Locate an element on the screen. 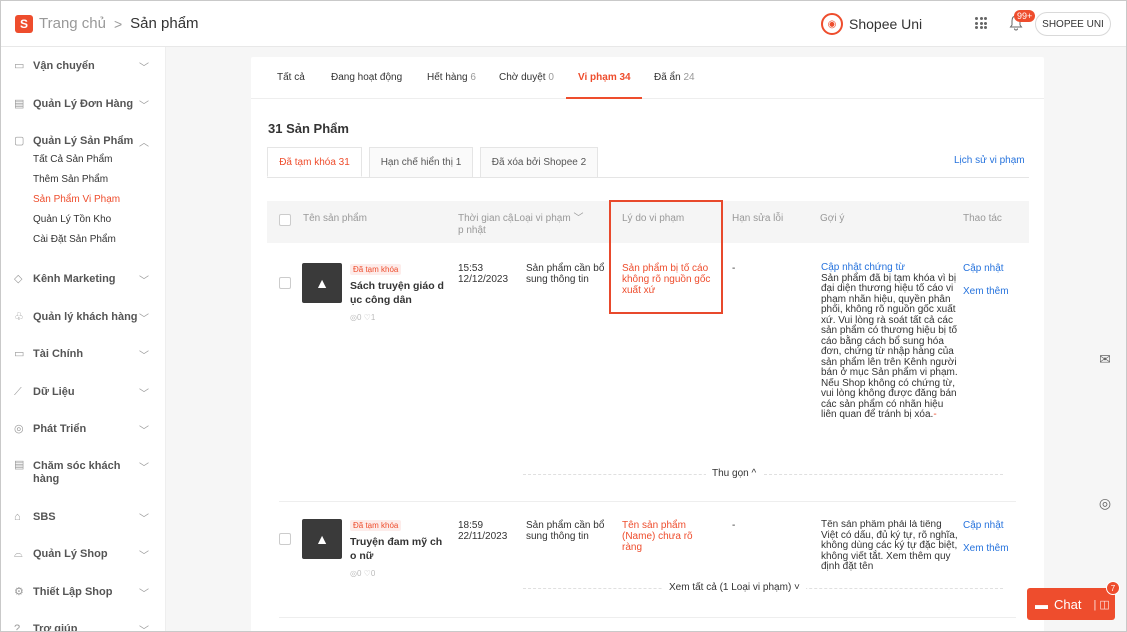  truck-icon: ▭ is located at coordinates (19, 66).